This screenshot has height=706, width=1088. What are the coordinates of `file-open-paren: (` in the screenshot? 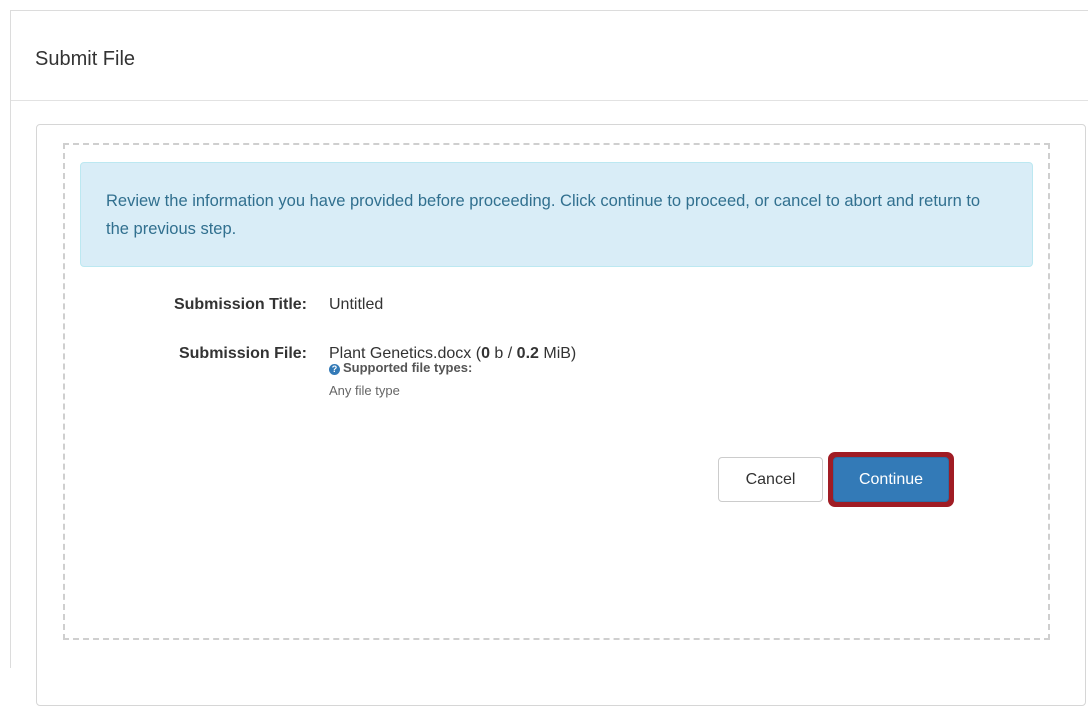 It's located at (476, 353).